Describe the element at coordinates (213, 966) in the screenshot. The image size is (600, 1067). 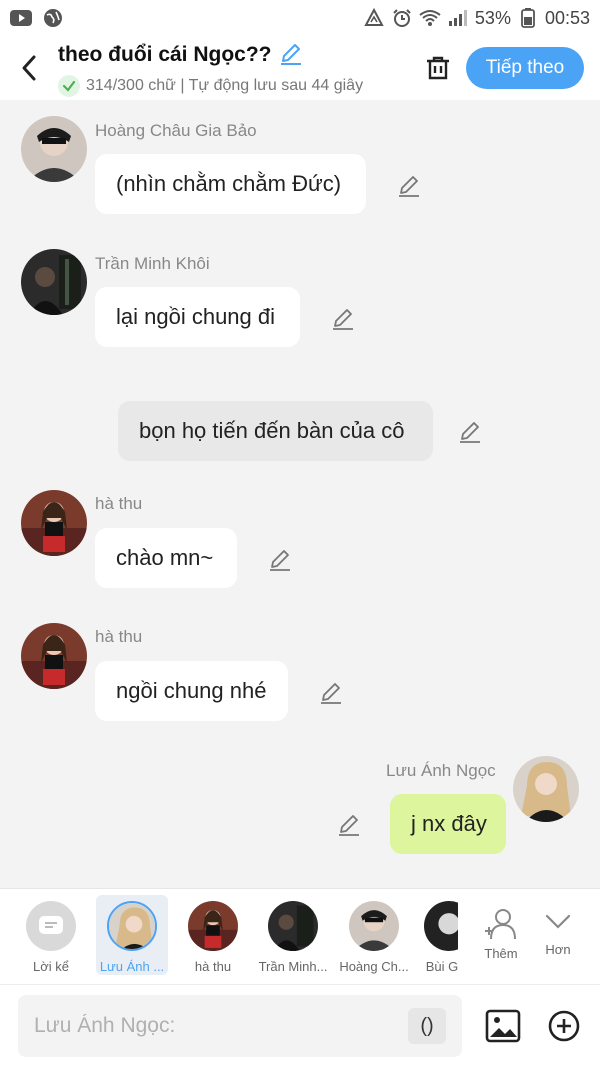
I see `character-label: hà thu` at that location.